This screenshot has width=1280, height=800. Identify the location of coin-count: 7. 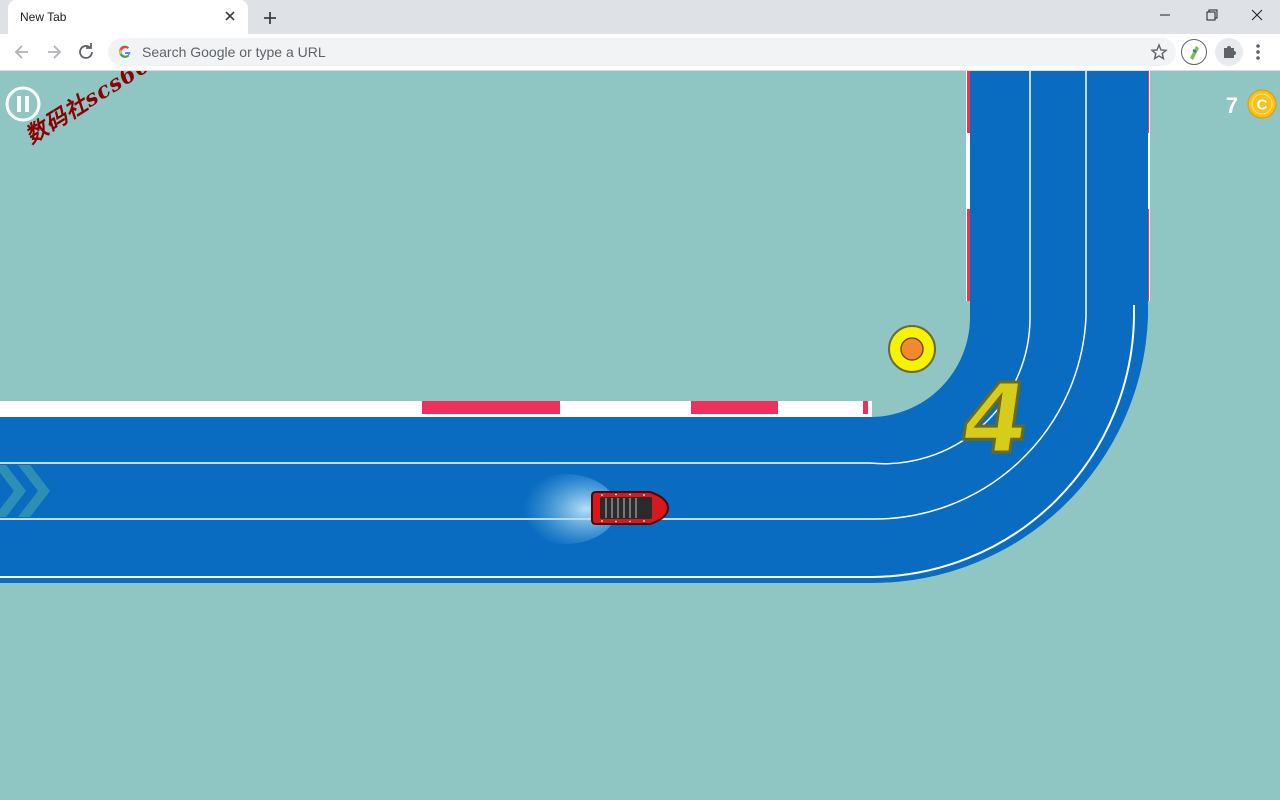
(1225, 106).